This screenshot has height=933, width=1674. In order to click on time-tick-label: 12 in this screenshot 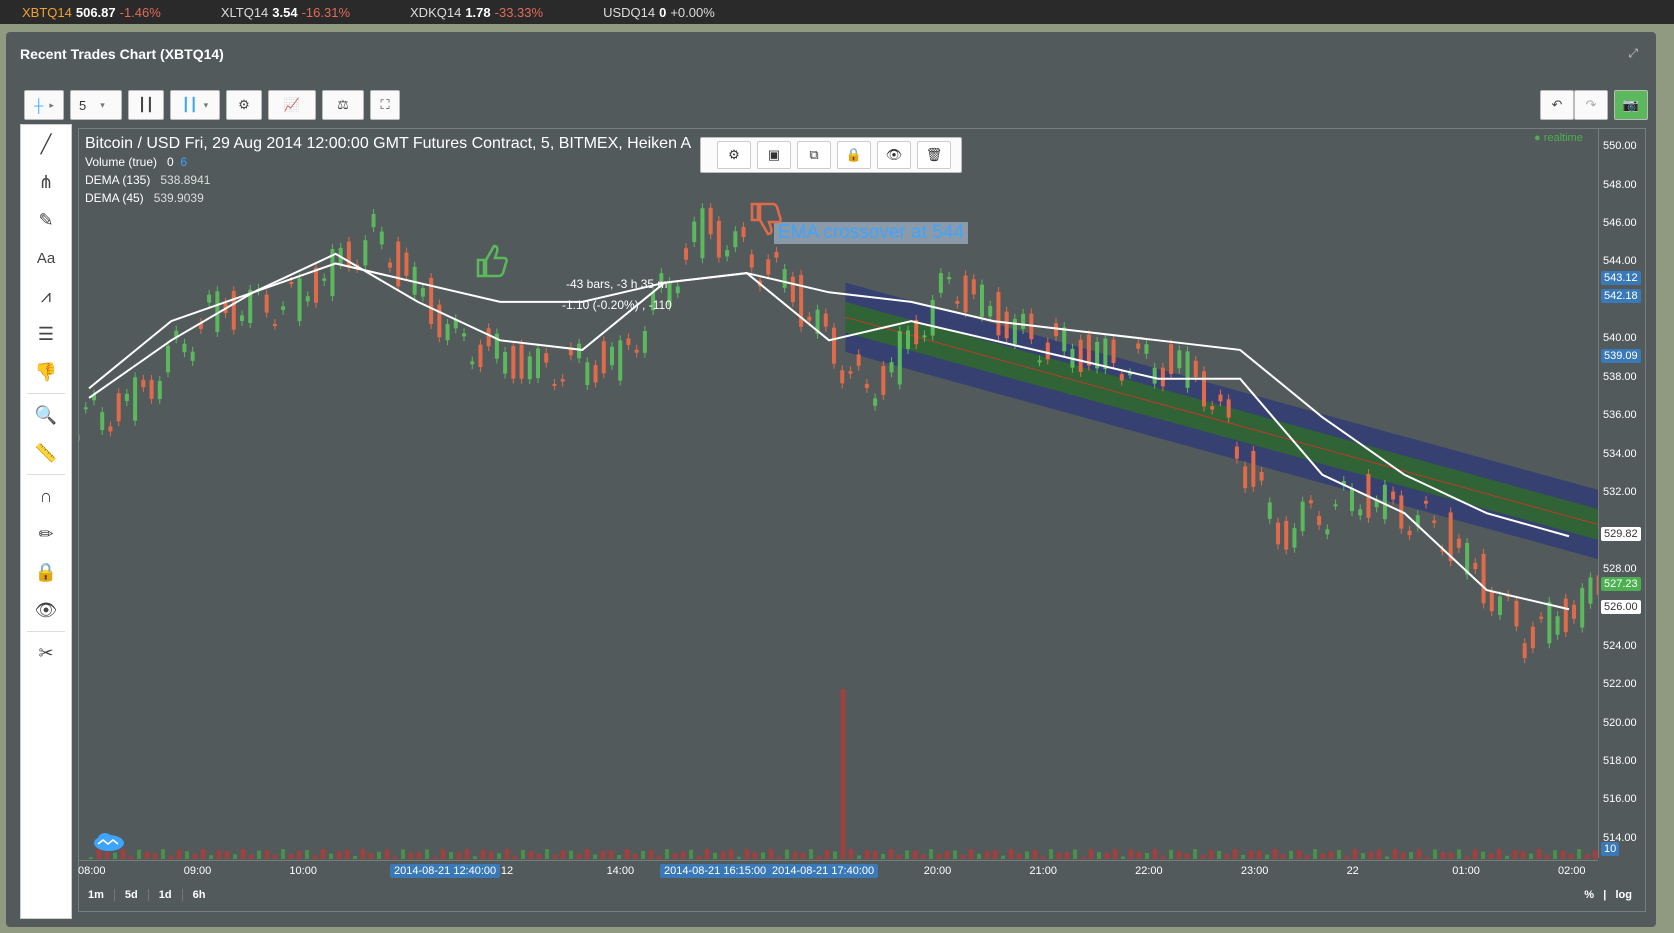, I will do `click(507, 871)`.